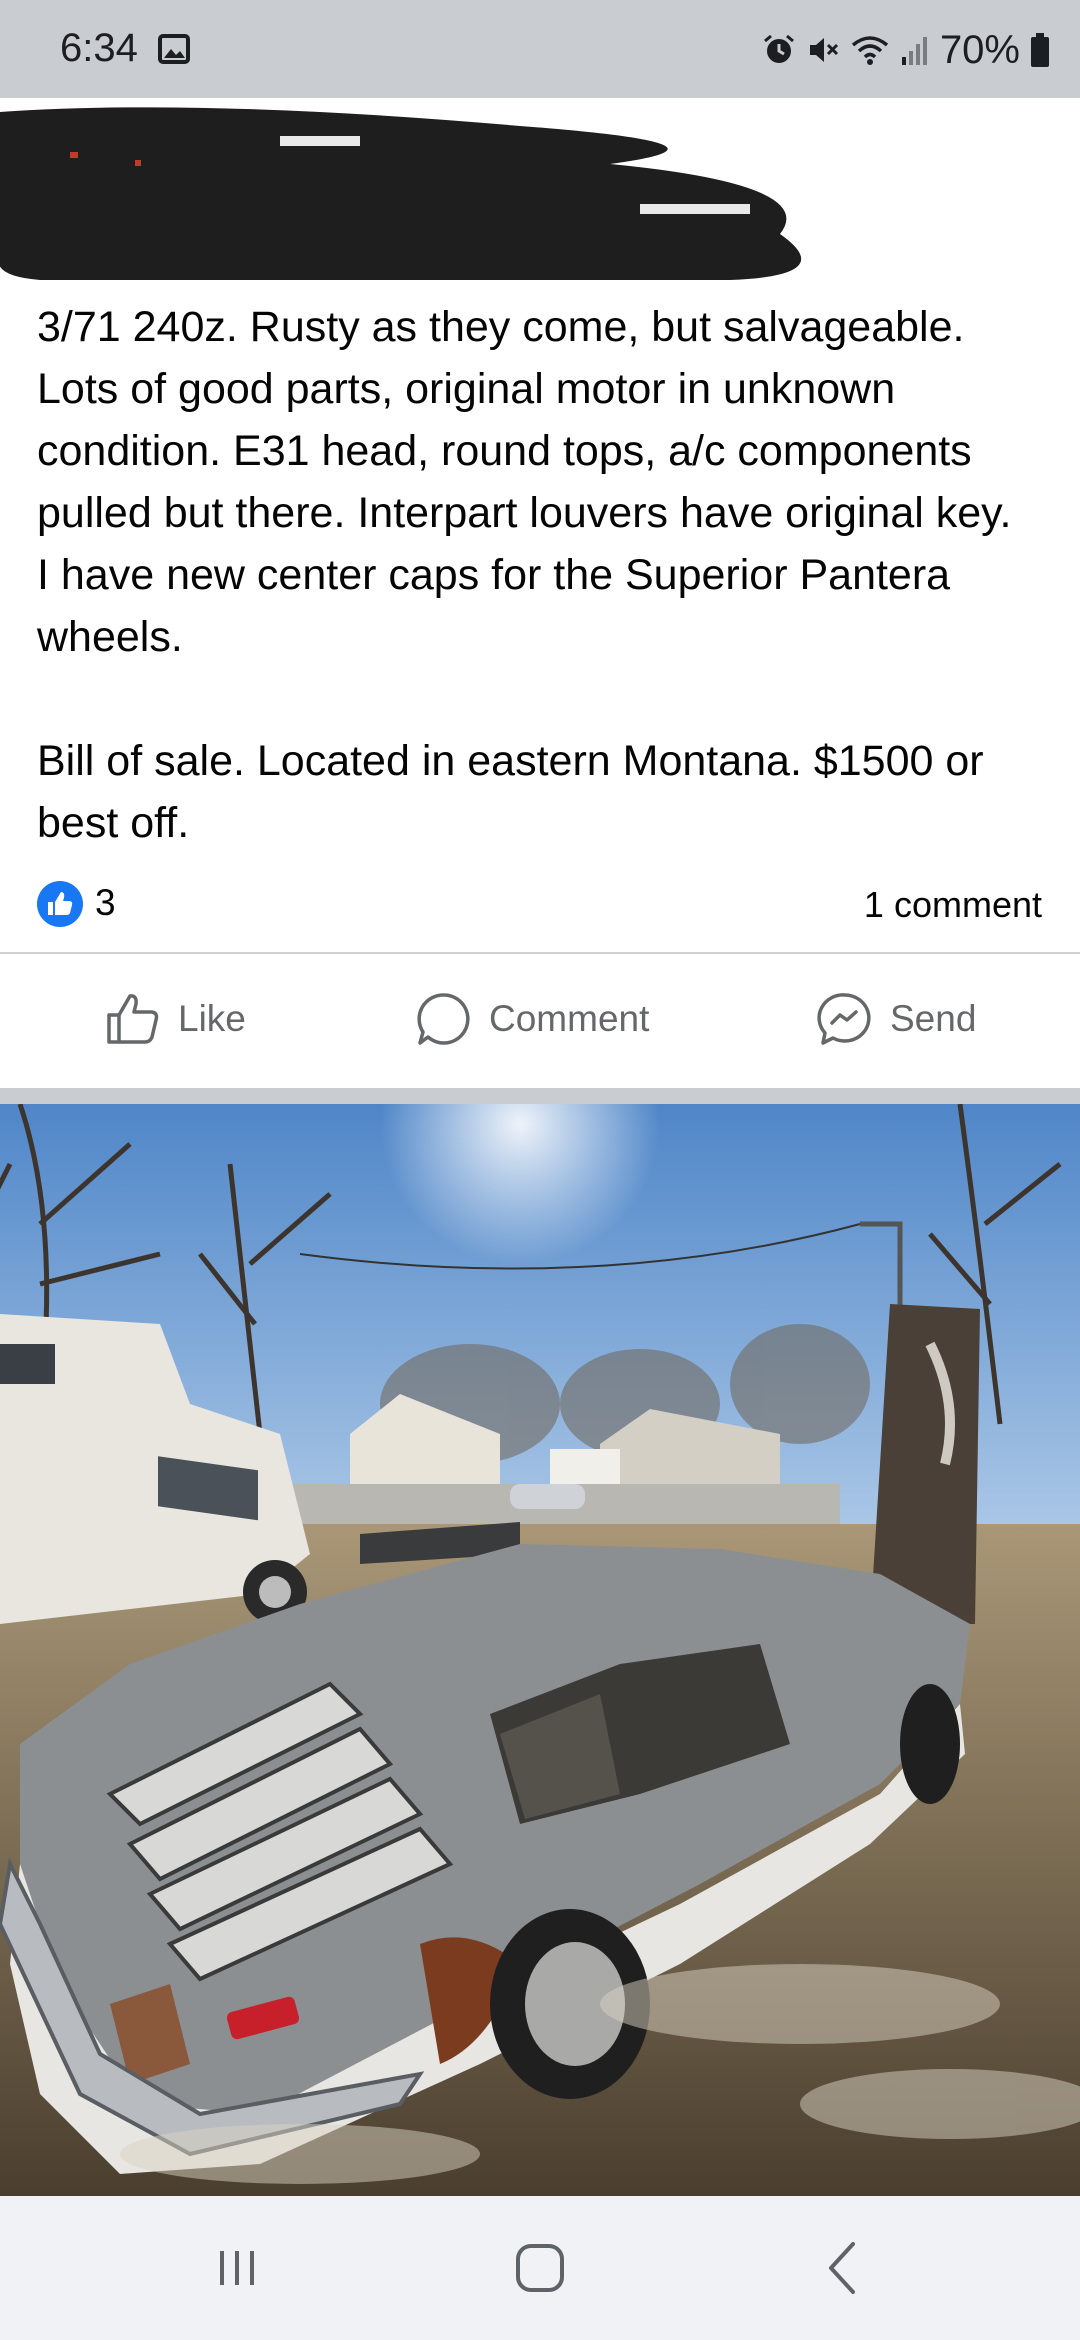 This screenshot has width=1080, height=2340. I want to click on comment-bubble-icon, so click(443, 1019).